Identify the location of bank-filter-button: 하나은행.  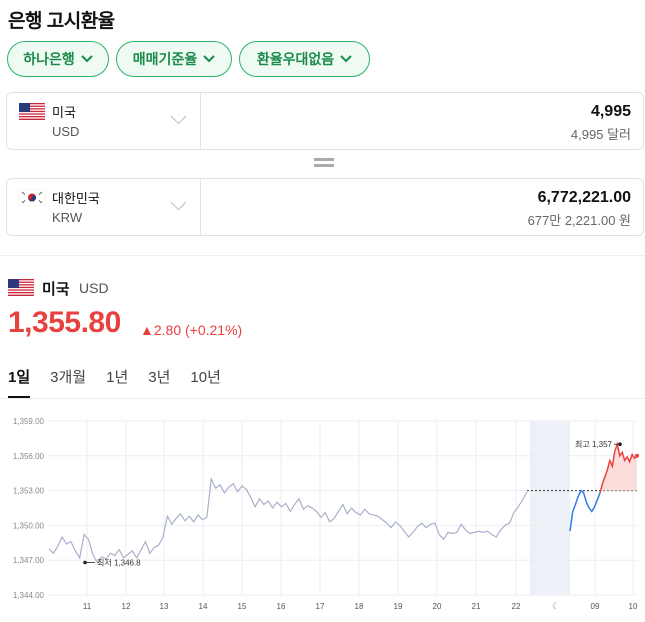
(58, 59).